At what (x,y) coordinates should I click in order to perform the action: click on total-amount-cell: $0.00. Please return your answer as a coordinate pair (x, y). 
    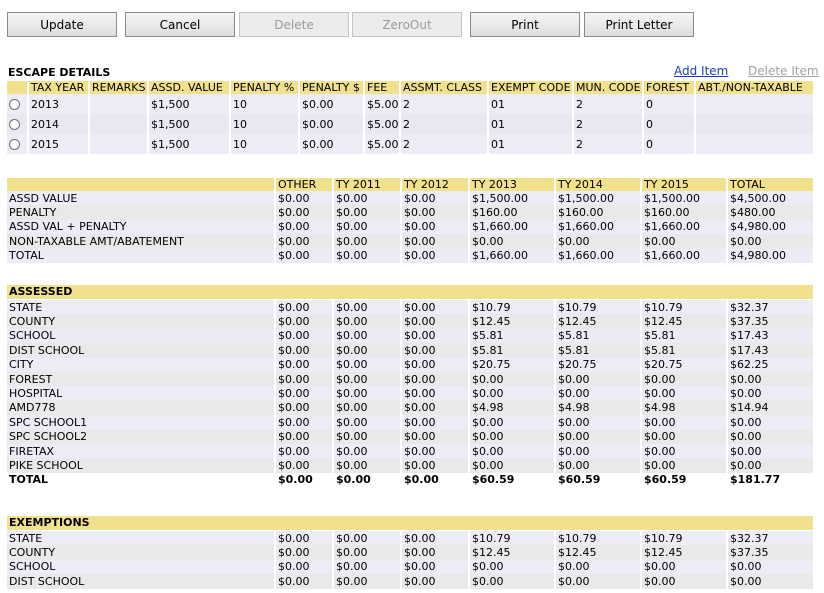
    Looking at the image, I should click on (435, 480).